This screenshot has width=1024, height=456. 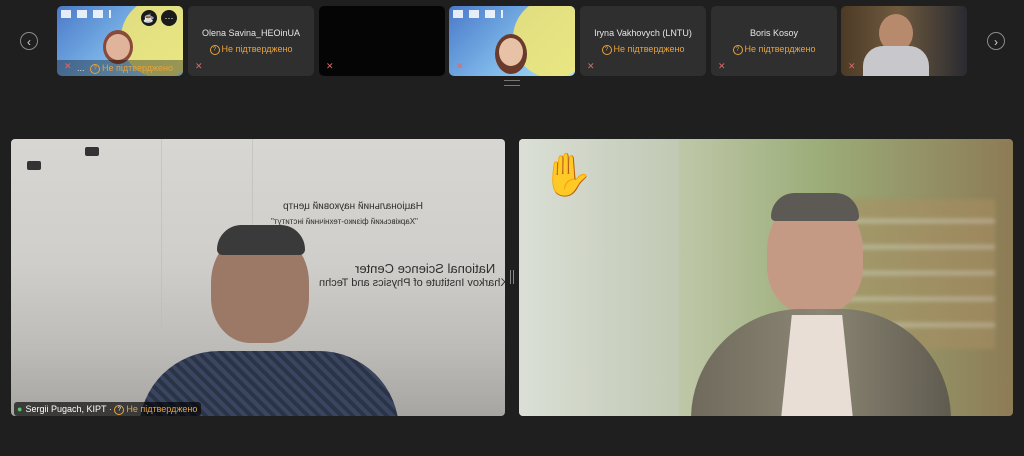 What do you see at coordinates (412, 283) in the screenshot?
I see `wall-text: "Kharkov Institute of Physics and Techn` at bounding box center [412, 283].